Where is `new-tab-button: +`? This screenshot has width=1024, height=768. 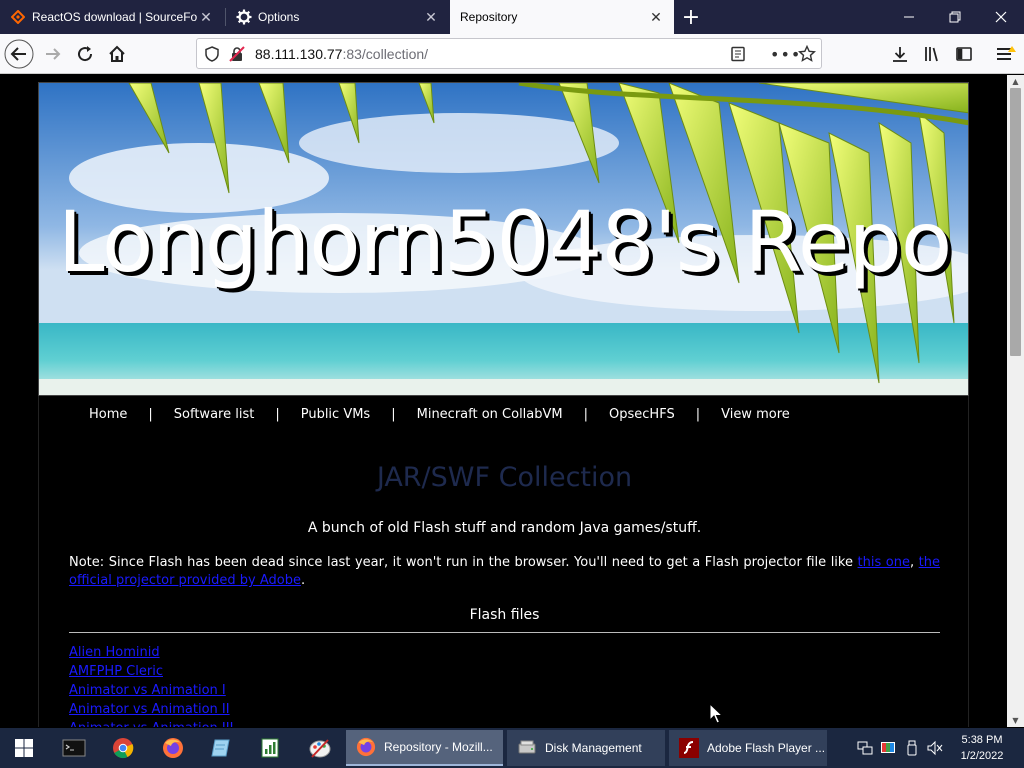
new-tab-button: + is located at coordinates (691, 17).